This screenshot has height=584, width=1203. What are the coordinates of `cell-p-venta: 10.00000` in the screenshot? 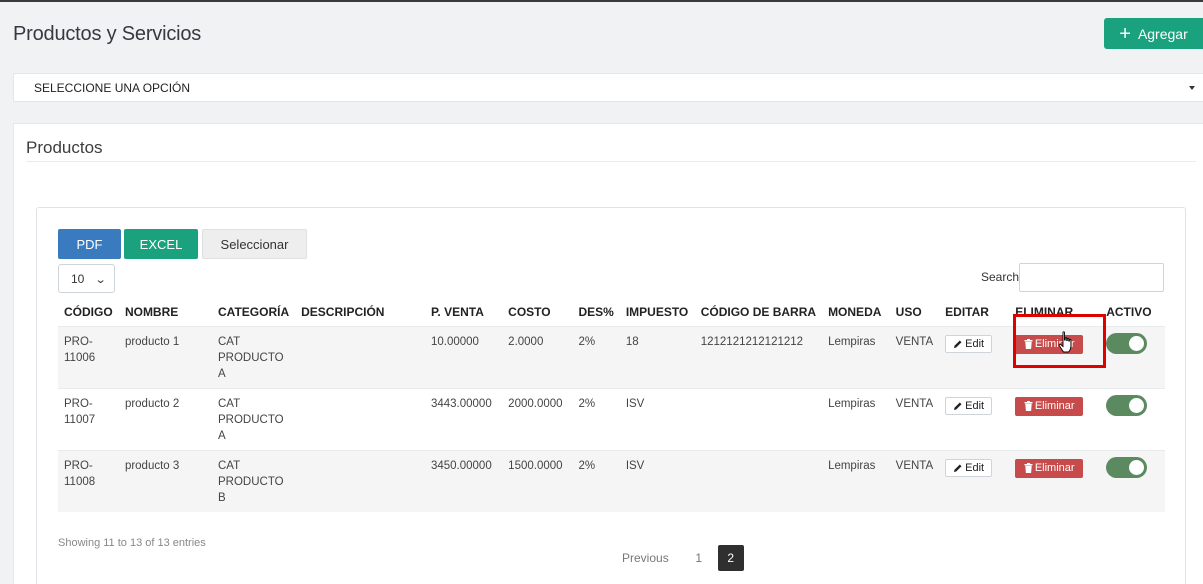 It's located at (463, 356).